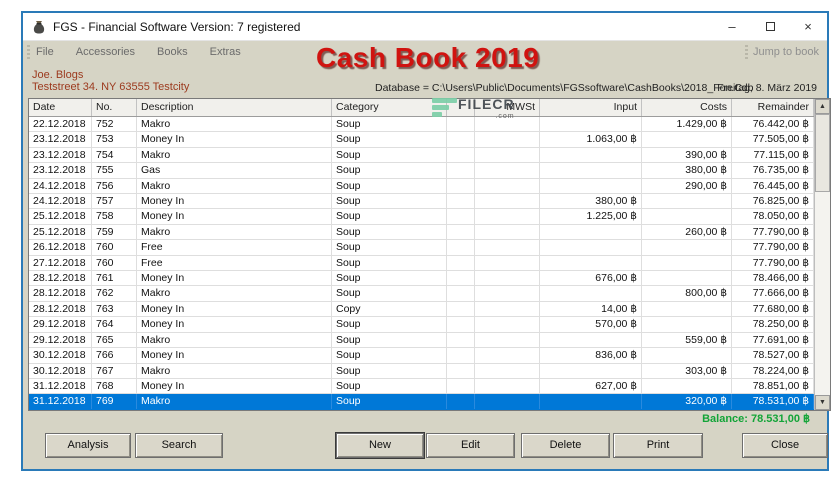 Image resolution: width=836 pixels, height=484 pixels. What do you see at coordinates (658, 445) in the screenshot?
I see `print-button: Print` at bounding box center [658, 445].